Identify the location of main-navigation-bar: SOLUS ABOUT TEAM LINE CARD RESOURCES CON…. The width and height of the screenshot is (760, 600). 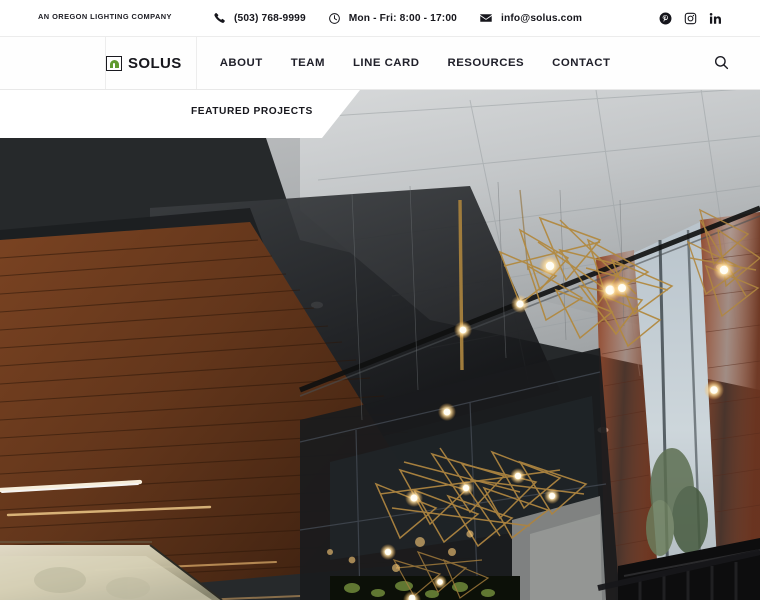
(380, 63).